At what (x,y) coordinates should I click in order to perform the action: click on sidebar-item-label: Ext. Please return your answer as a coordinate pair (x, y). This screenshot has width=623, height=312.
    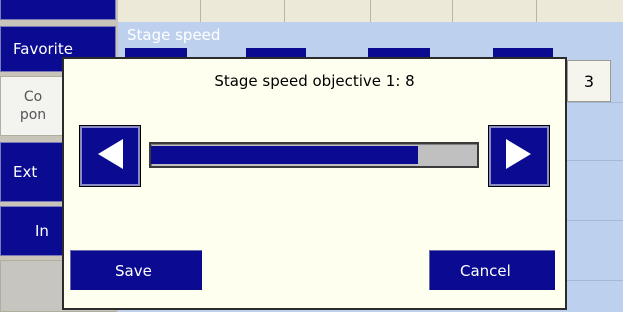
    Looking at the image, I should click on (25, 172).